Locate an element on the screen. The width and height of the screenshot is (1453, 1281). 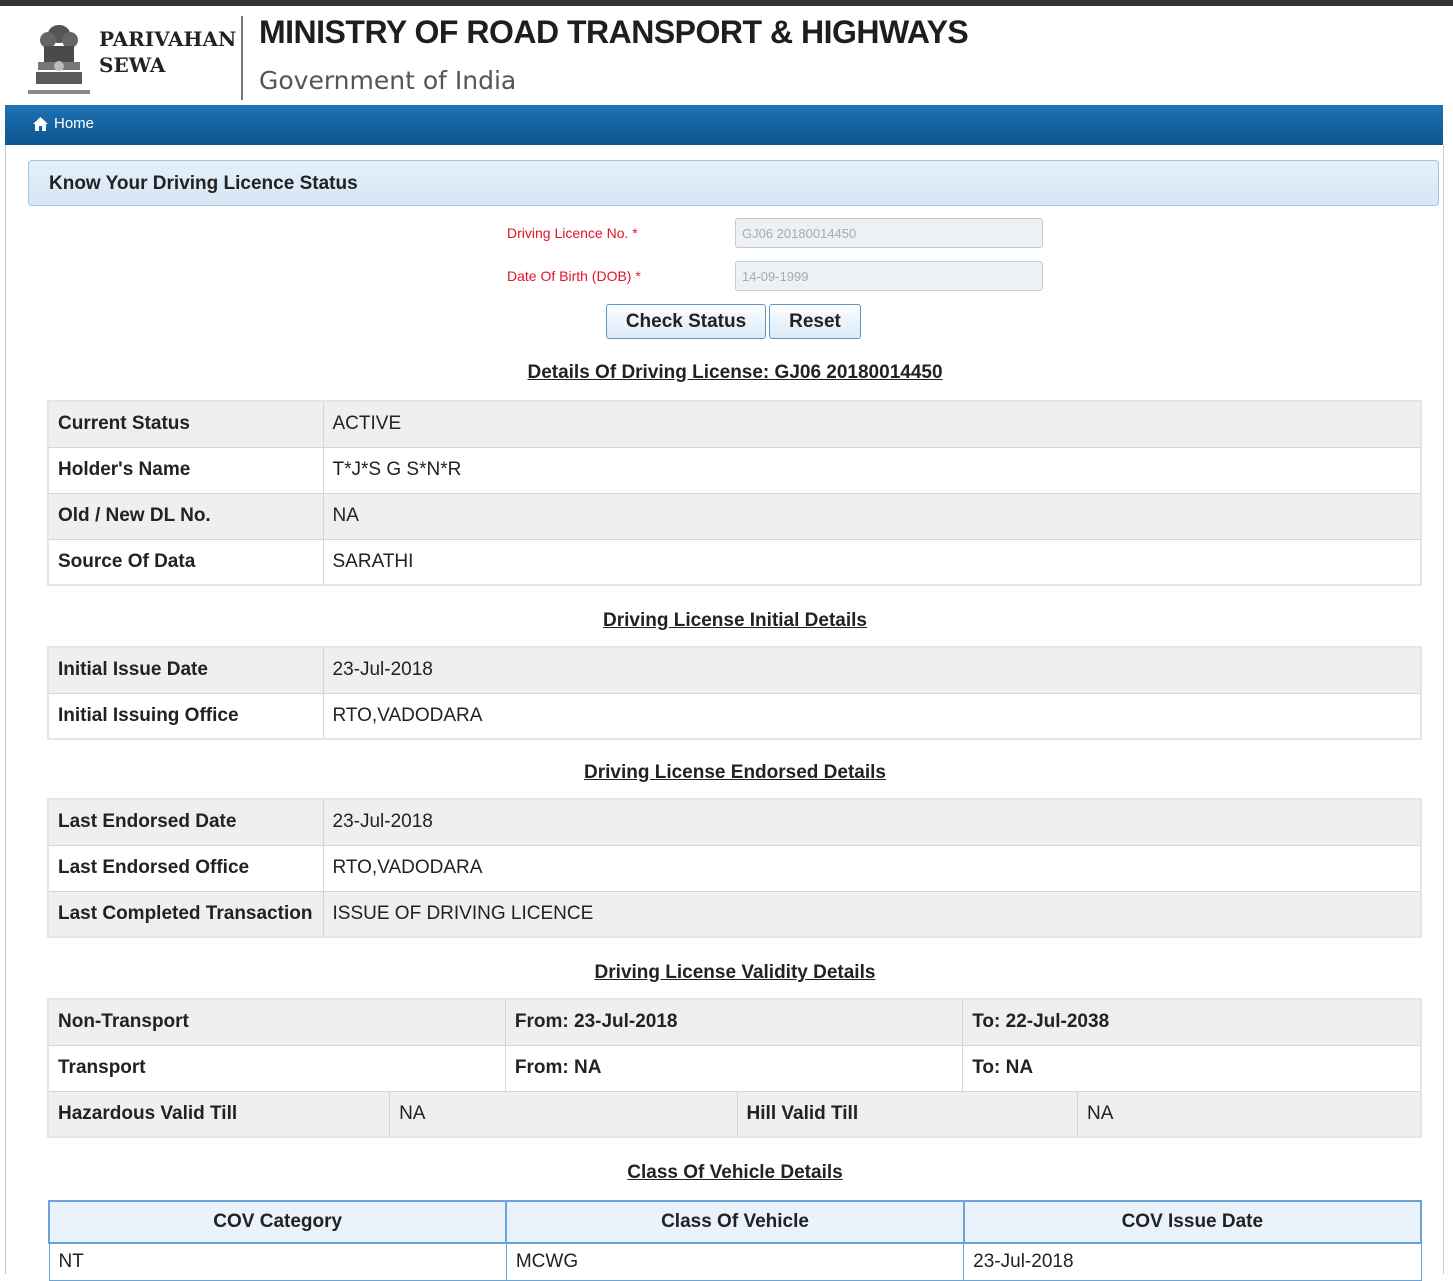
cov-section-title: Class Of Vehicle Details is located at coordinates (735, 1172).